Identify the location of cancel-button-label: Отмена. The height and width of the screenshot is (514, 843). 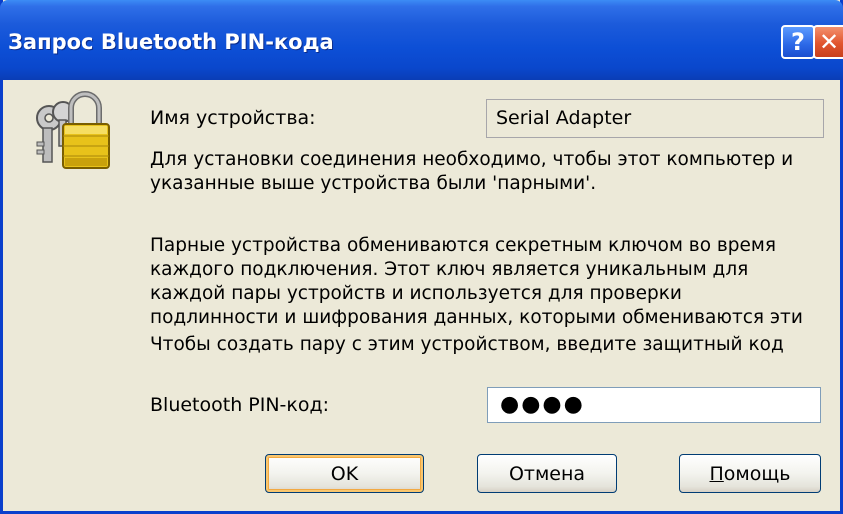
(547, 473).